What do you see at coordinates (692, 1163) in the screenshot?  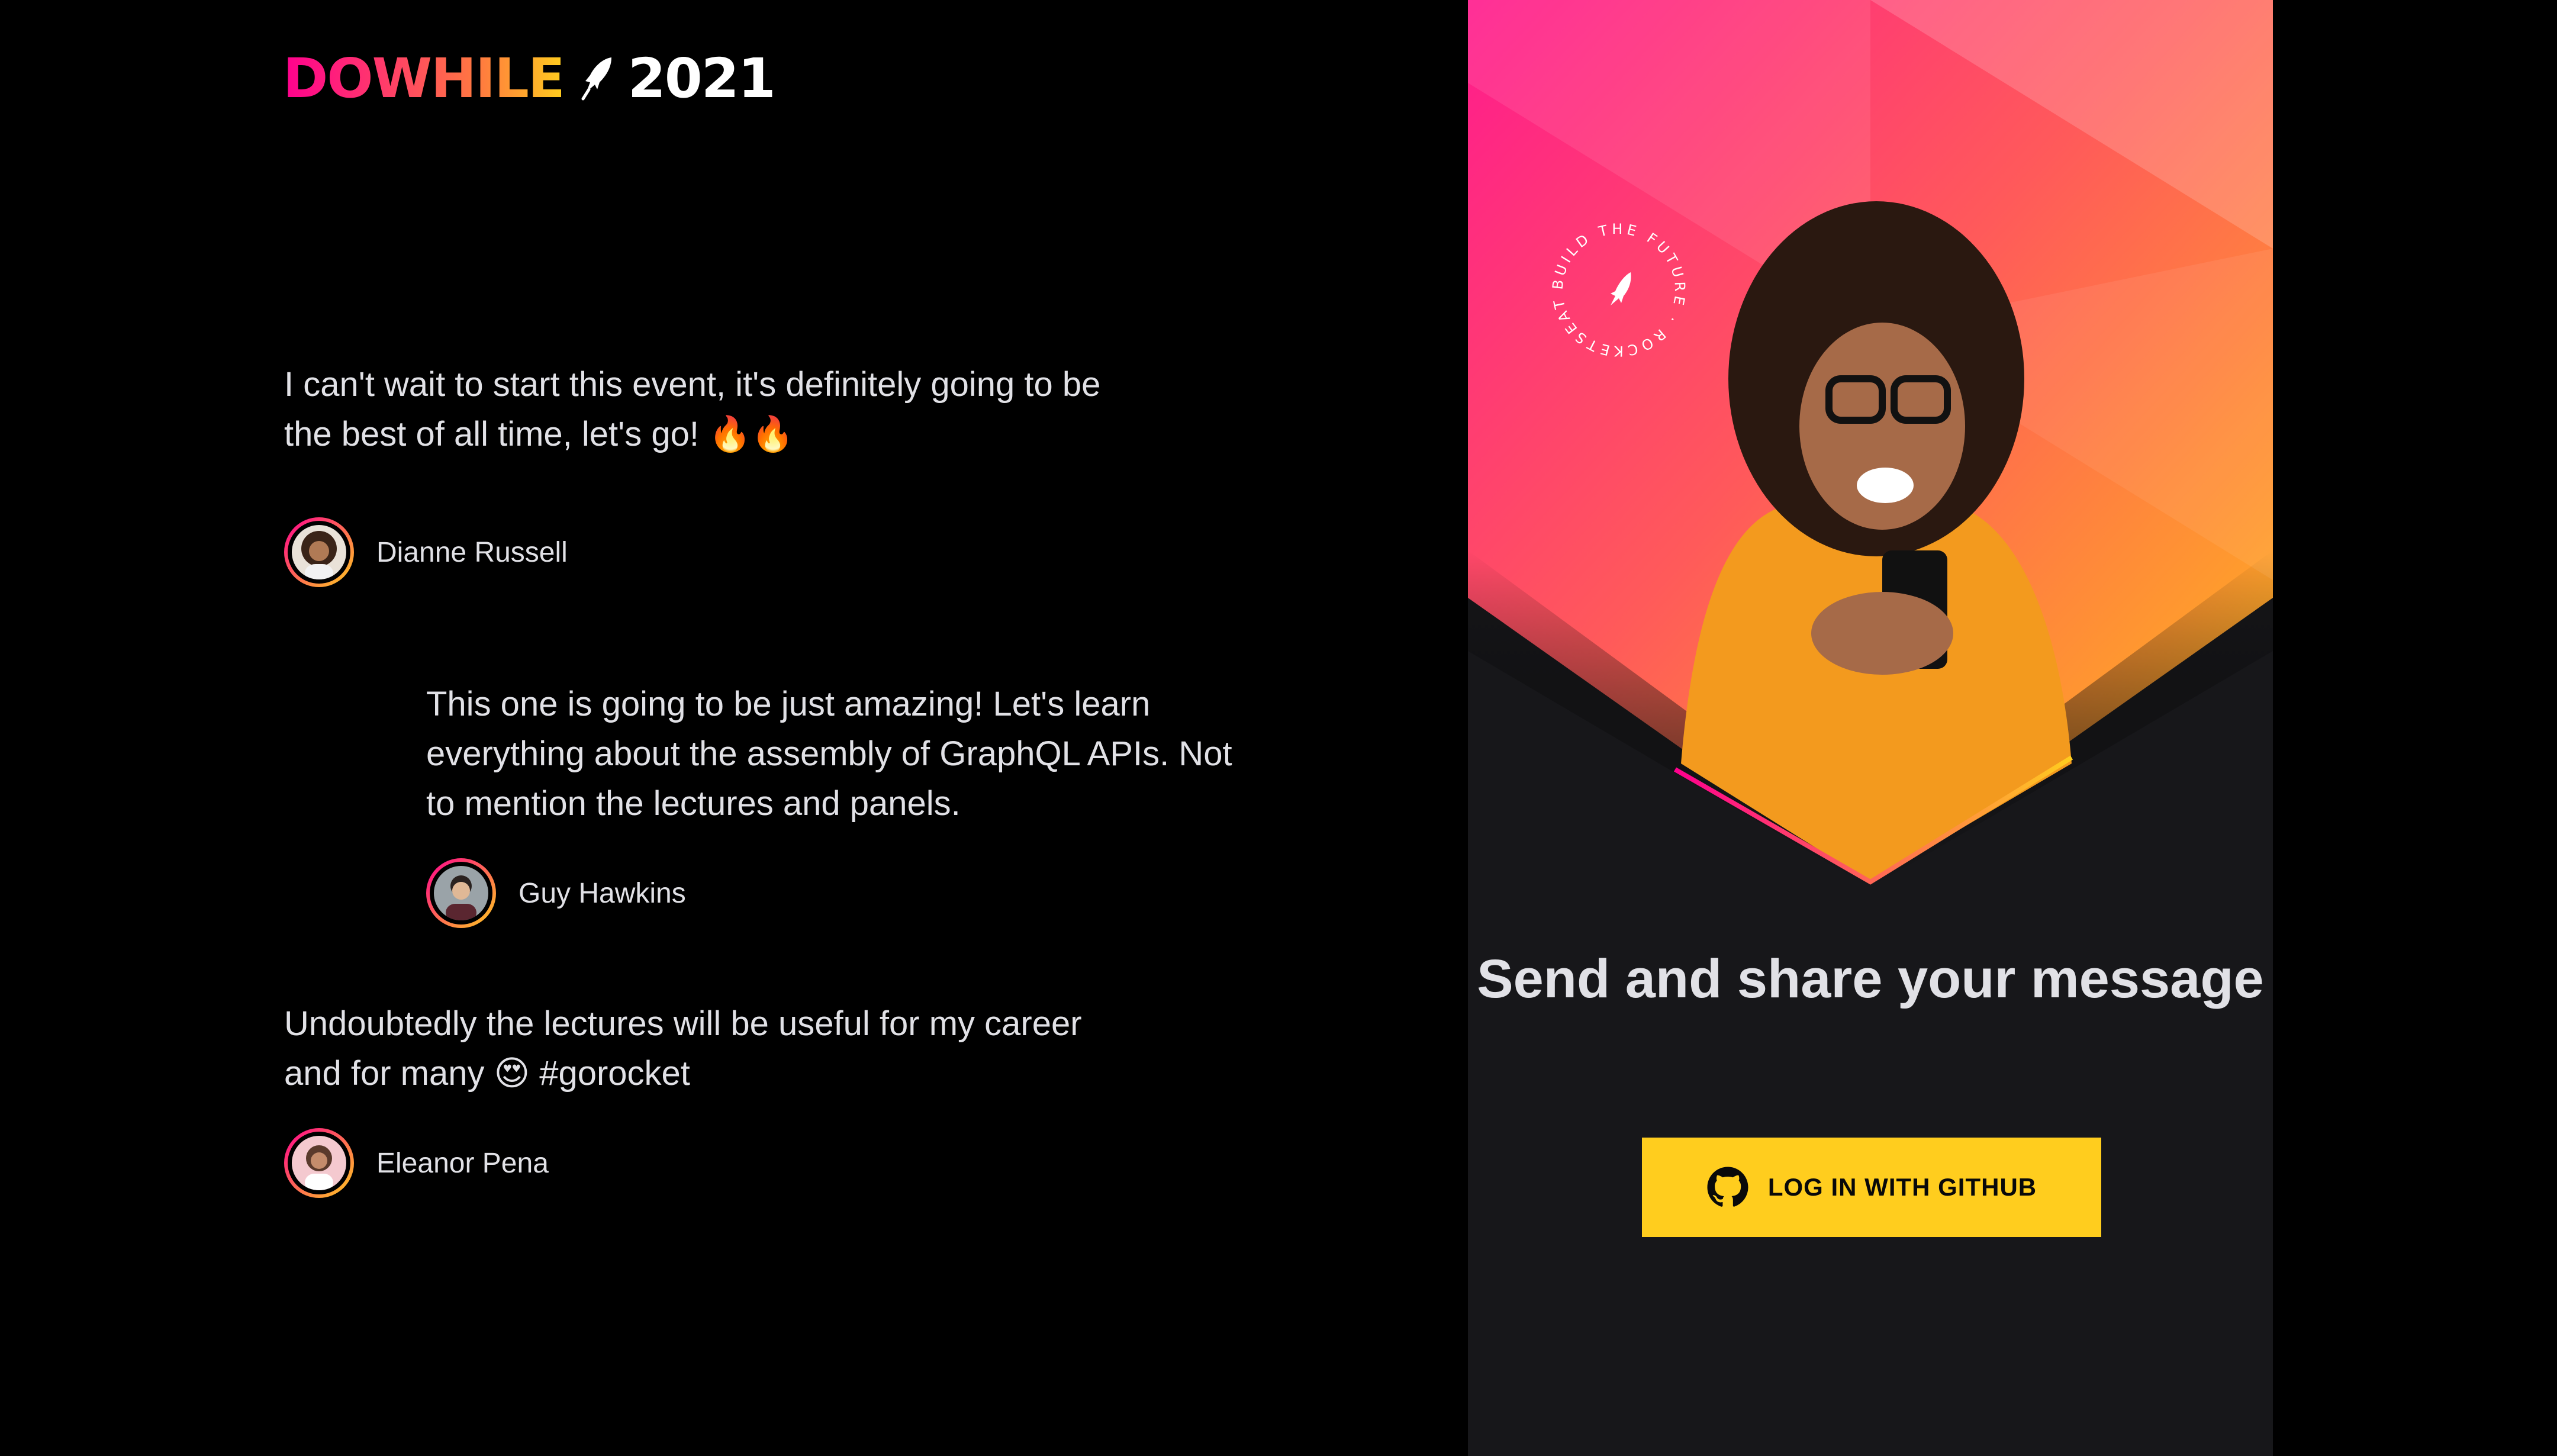 I see `message-author: Eleanor Pena` at bounding box center [692, 1163].